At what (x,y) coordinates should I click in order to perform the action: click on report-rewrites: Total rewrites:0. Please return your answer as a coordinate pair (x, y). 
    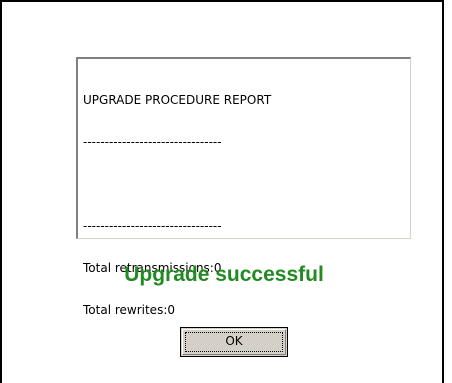
    Looking at the image, I should click on (129, 310).